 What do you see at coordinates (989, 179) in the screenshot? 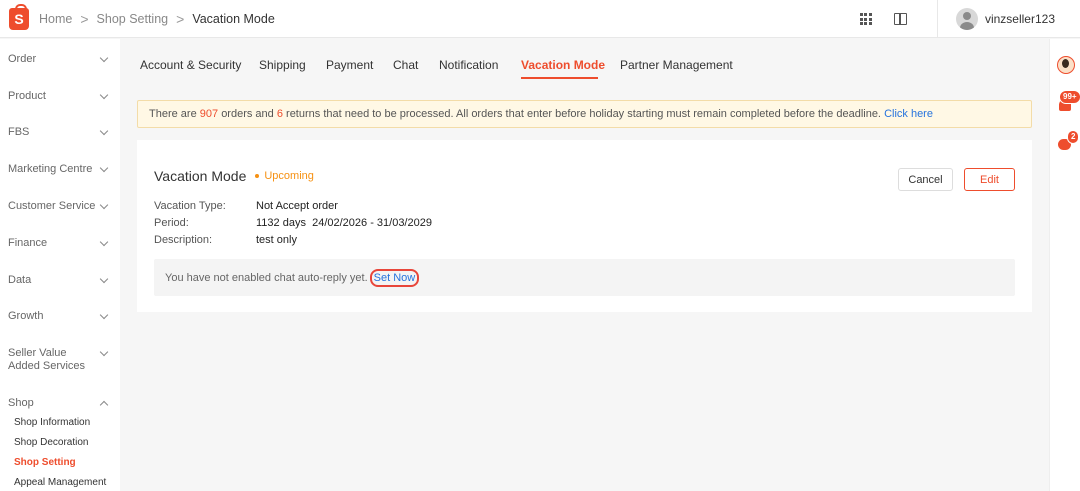
I see `edit-button: Edit` at bounding box center [989, 179].